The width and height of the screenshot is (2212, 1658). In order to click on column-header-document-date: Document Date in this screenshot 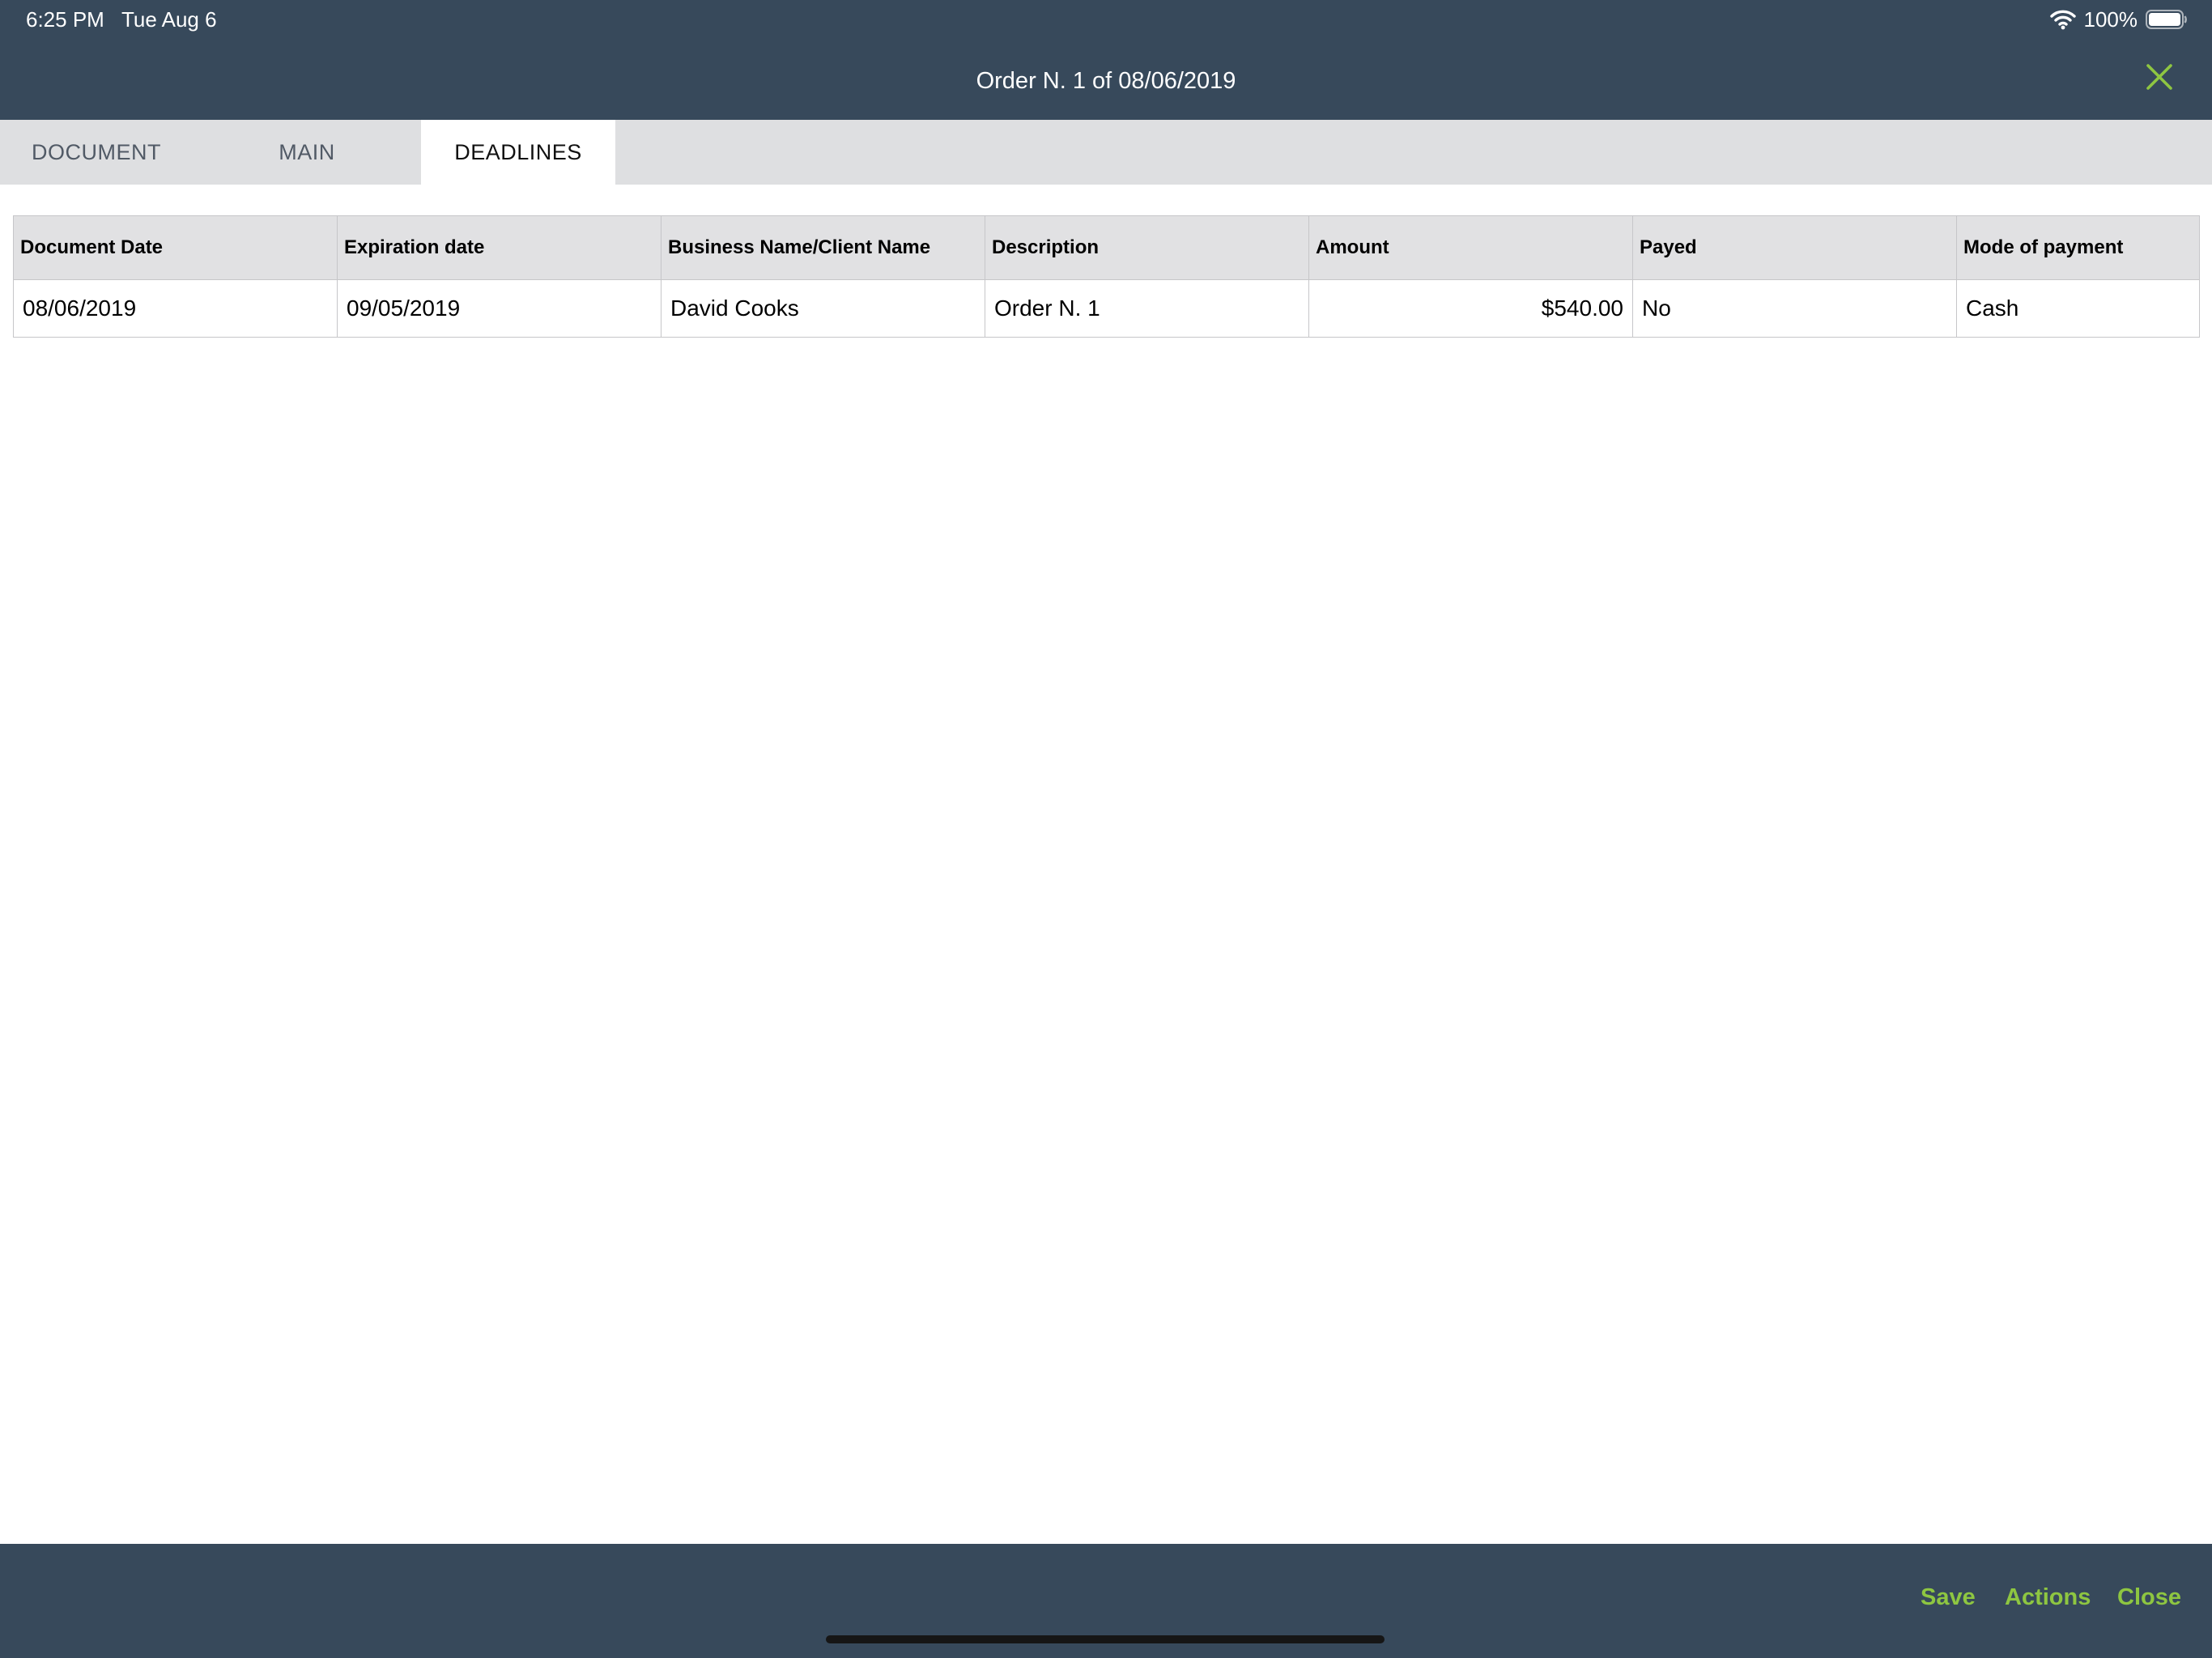, I will do `click(176, 247)`.